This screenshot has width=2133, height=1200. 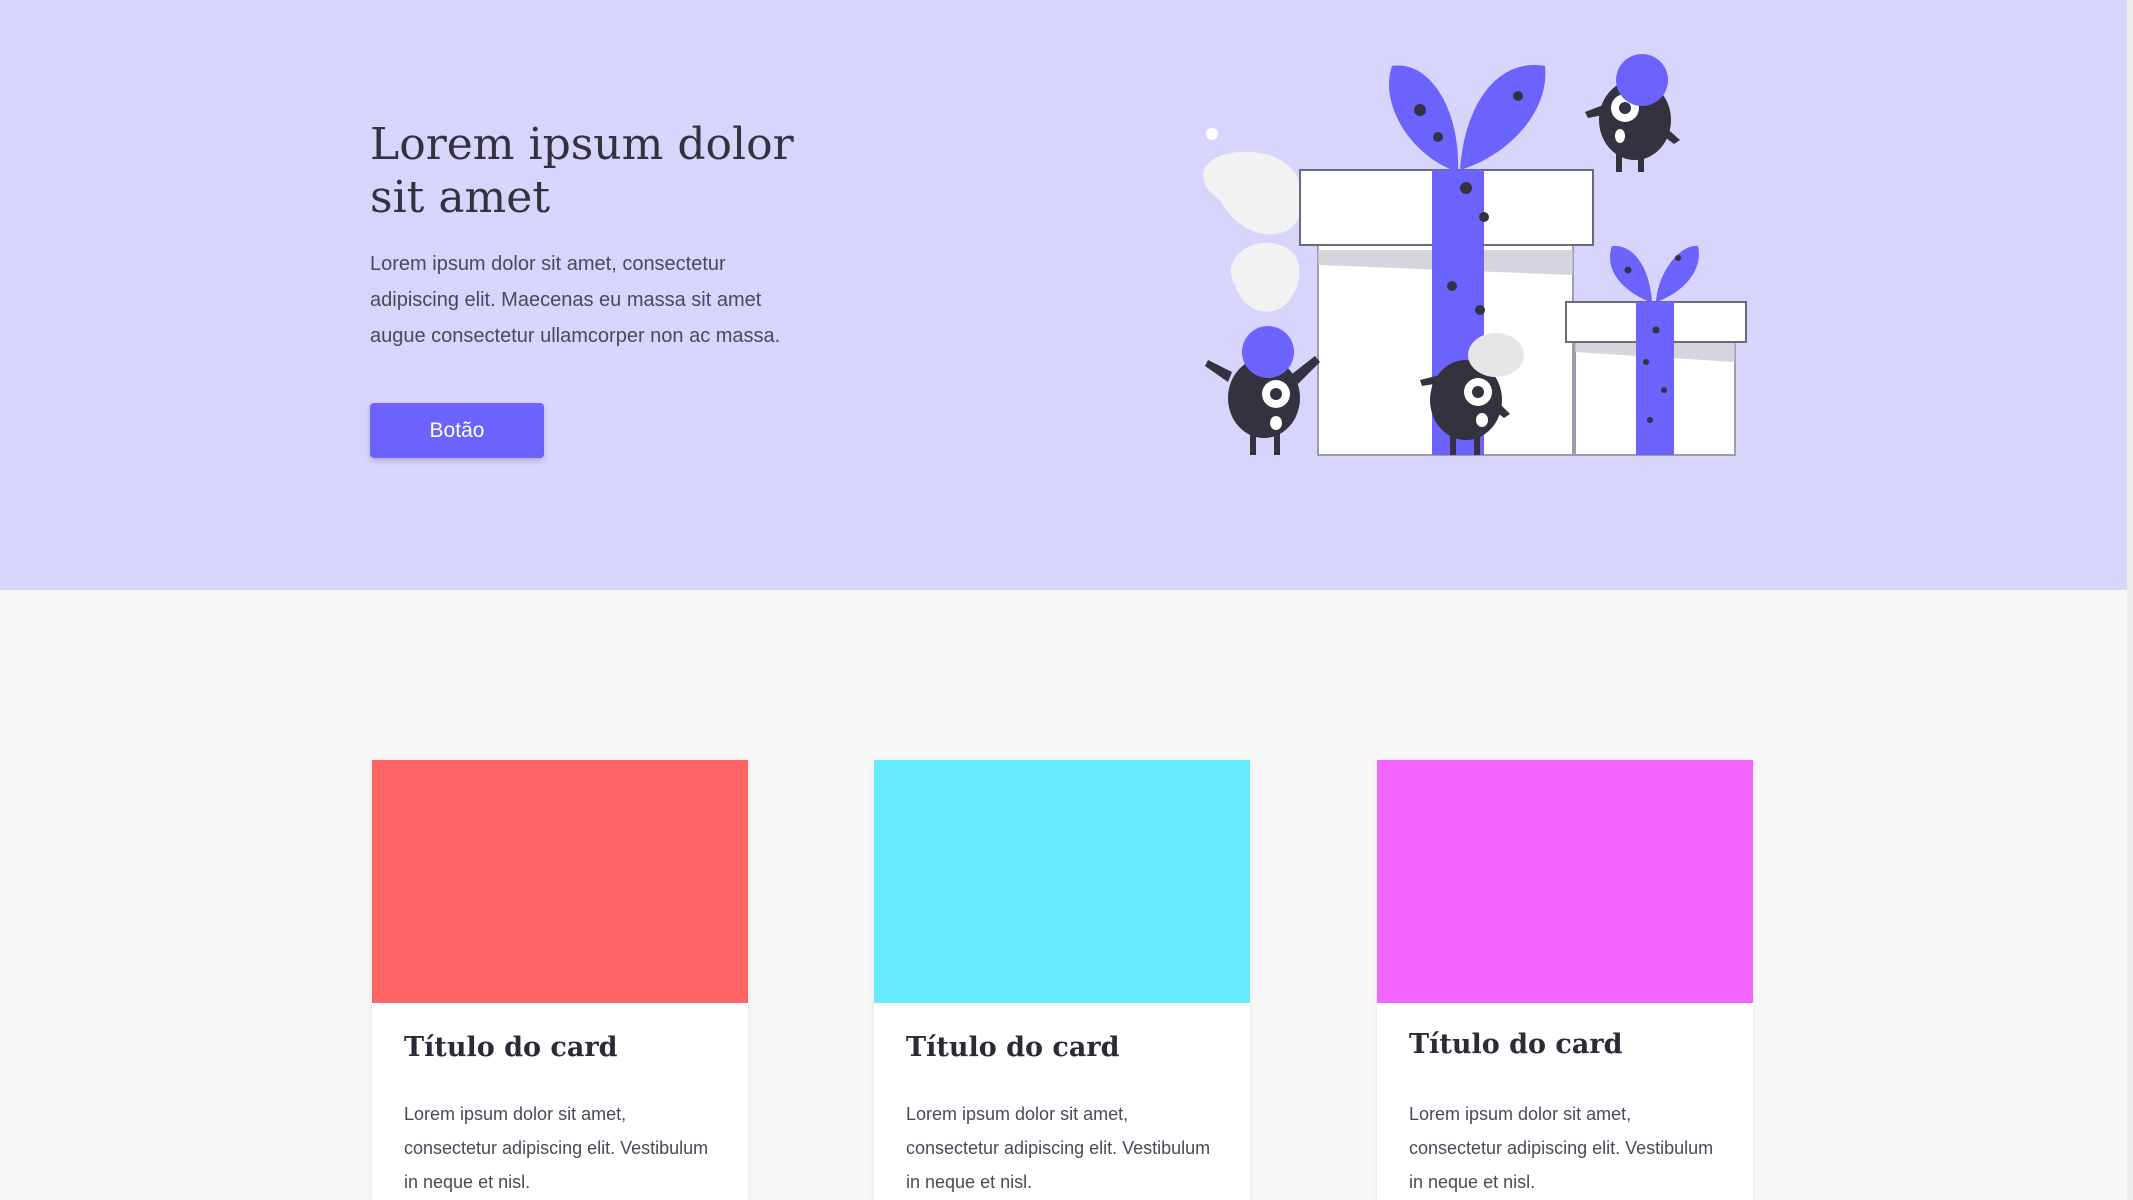 What do you see at coordinates (1503, 117) in the screenshot?
I see `big-gift-bow-right` at bounding box center [1503, 117].